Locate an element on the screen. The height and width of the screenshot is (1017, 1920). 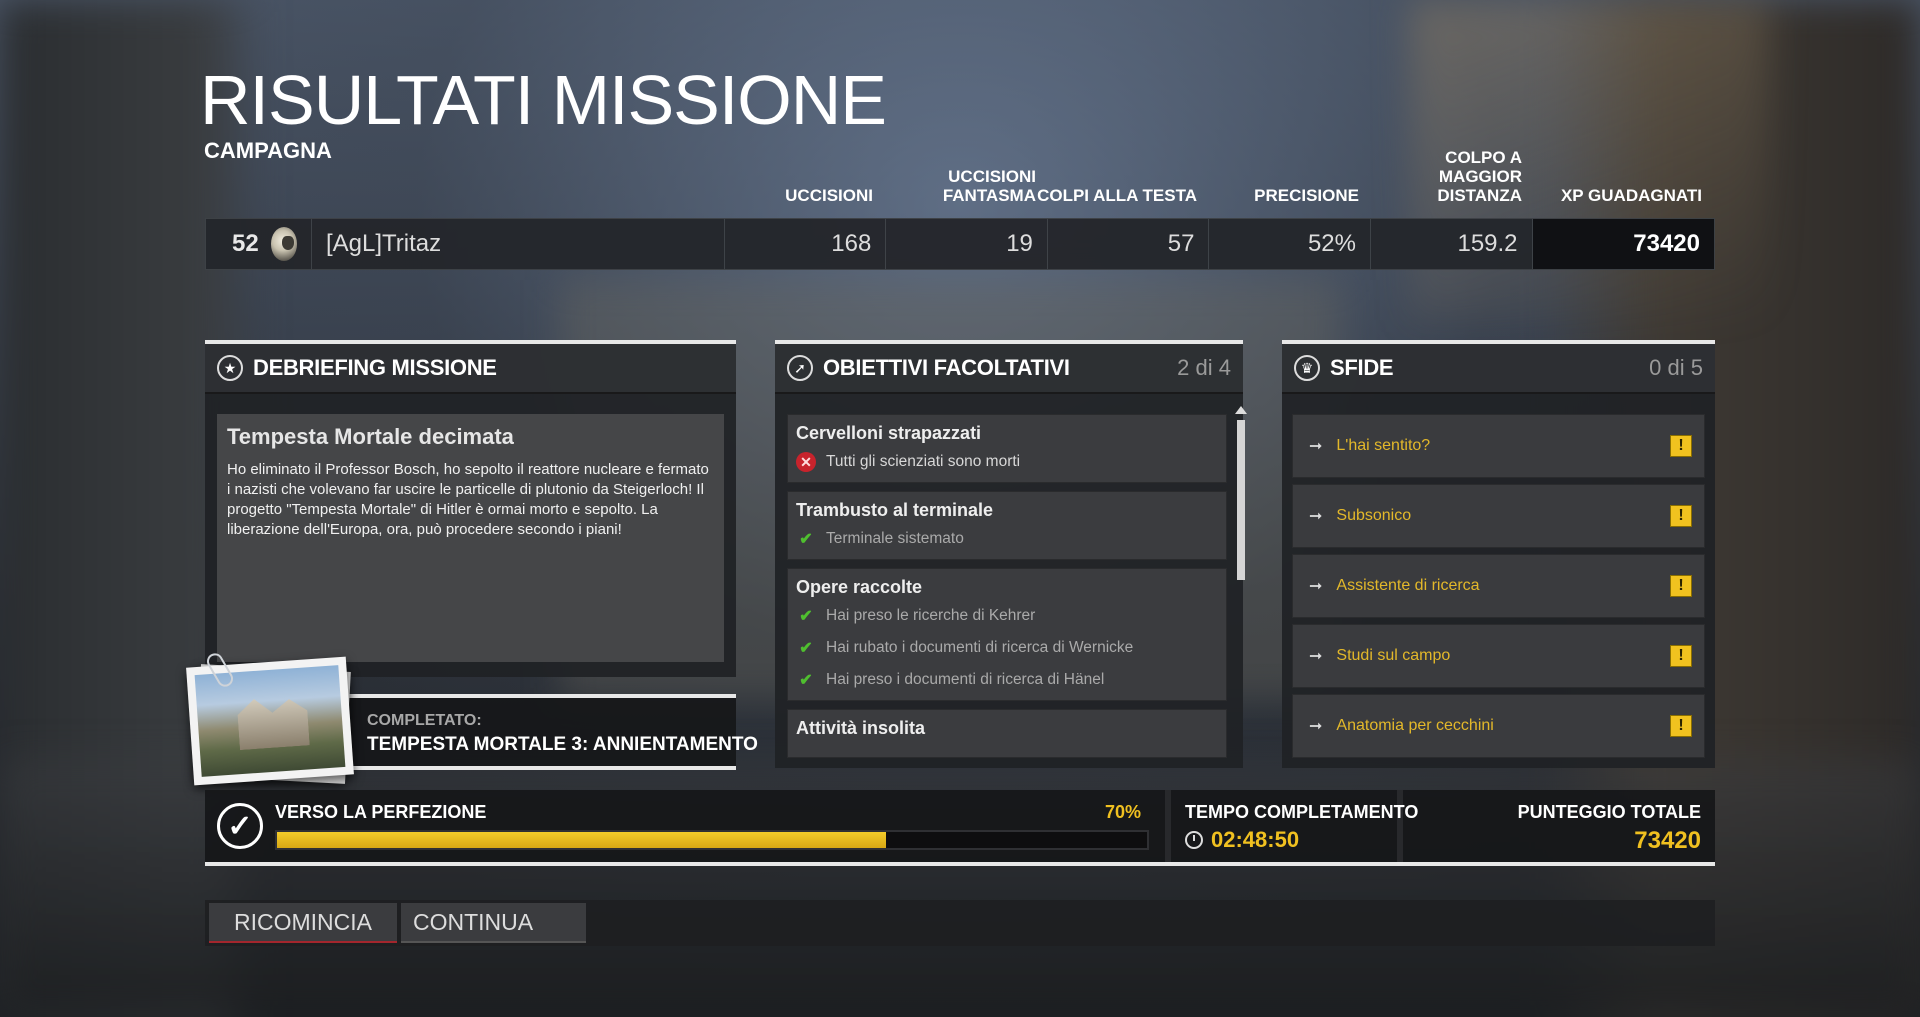
challenge-label: Assistente di ricerca is located at coordinates (1408, 585).